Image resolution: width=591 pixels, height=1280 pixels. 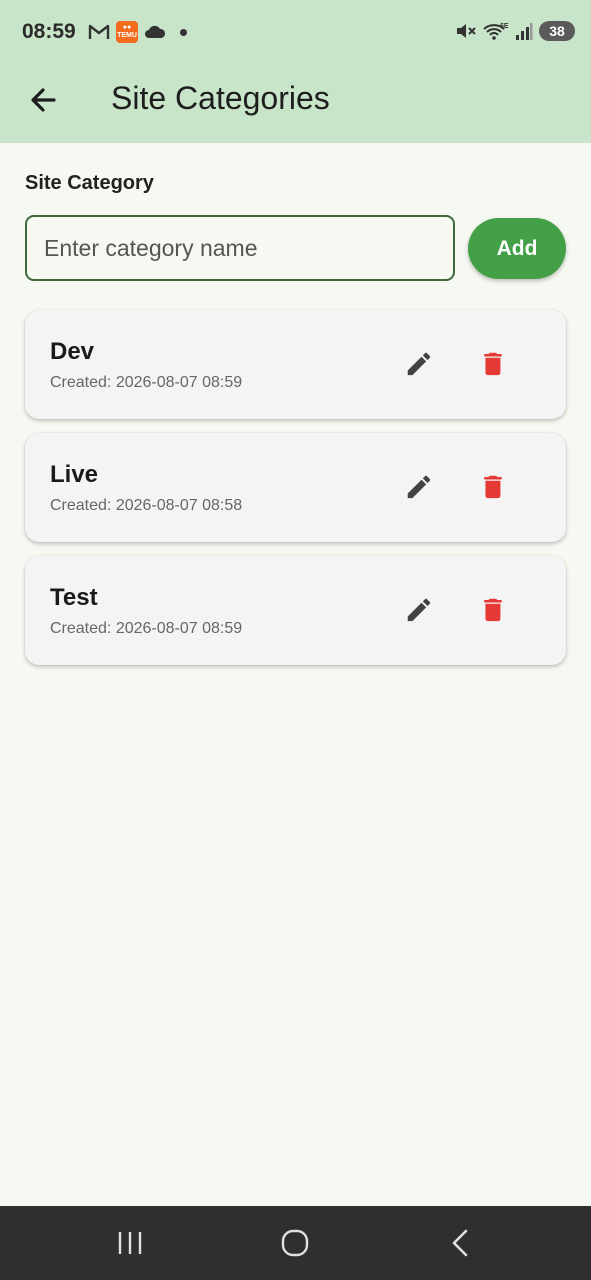 I want to click on category-name-input, so click(x=240, y=248).